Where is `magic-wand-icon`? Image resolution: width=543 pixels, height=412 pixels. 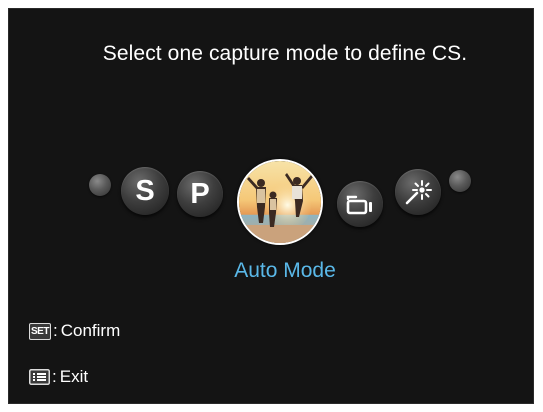
magic-wand-icon is located at coordinates (418, 192).